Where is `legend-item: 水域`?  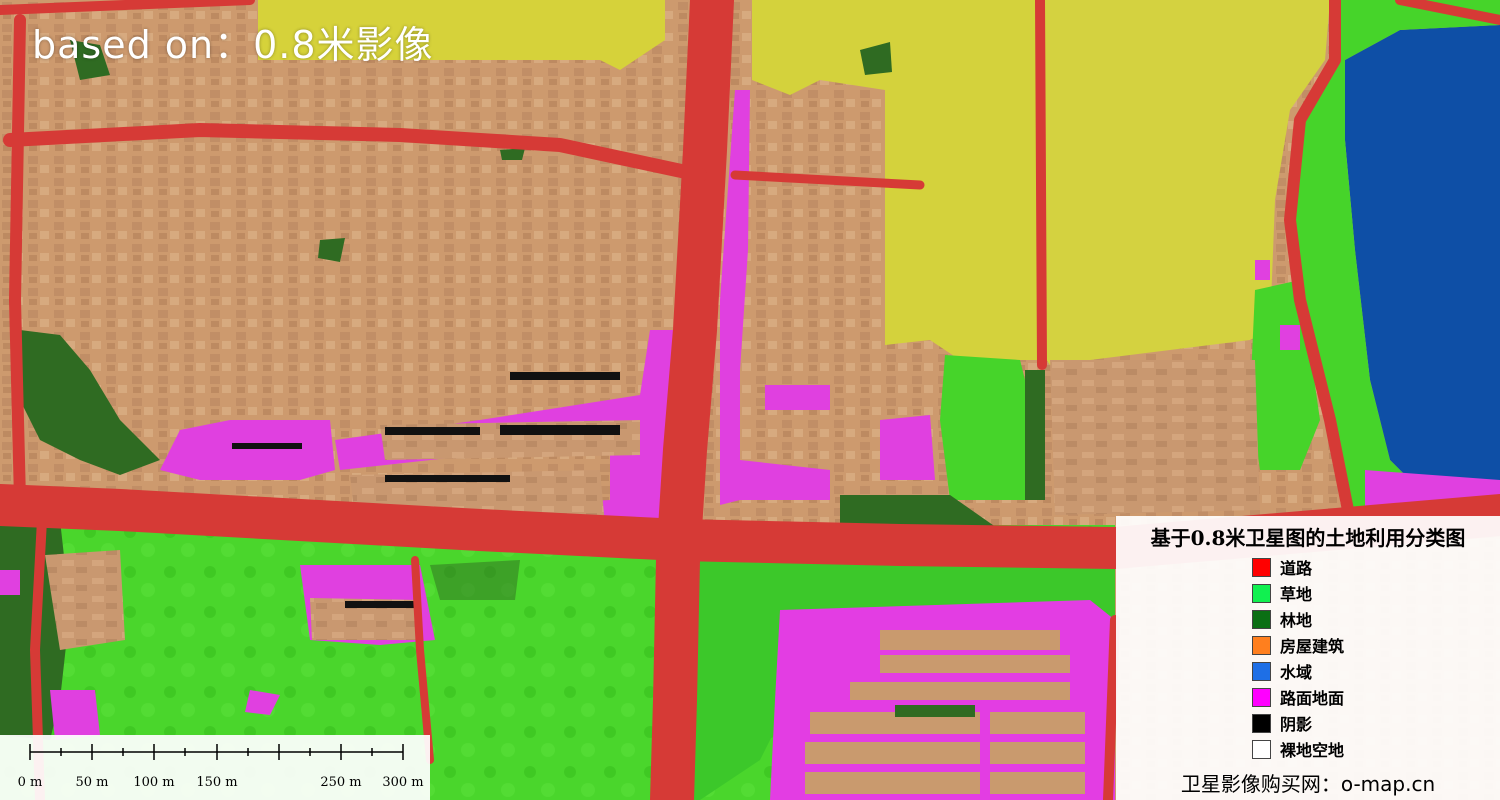 legend-item: 水域 is located at coordinates (1298, 671).